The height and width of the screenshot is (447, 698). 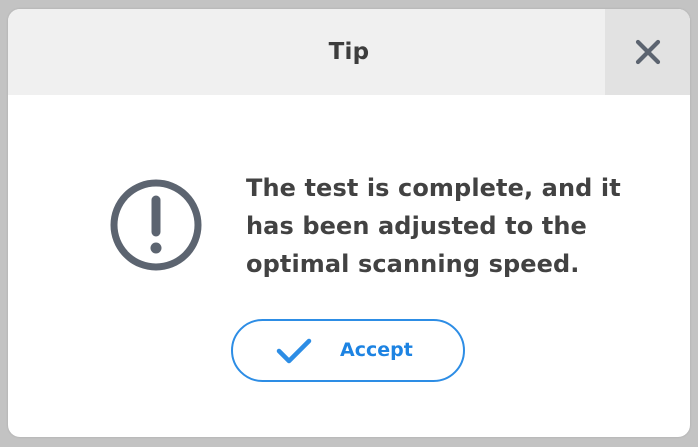 What do you see at coordinates (294, 351) in the screenshot?
I see `checkmark-icon` at bounding box center [294, 351].